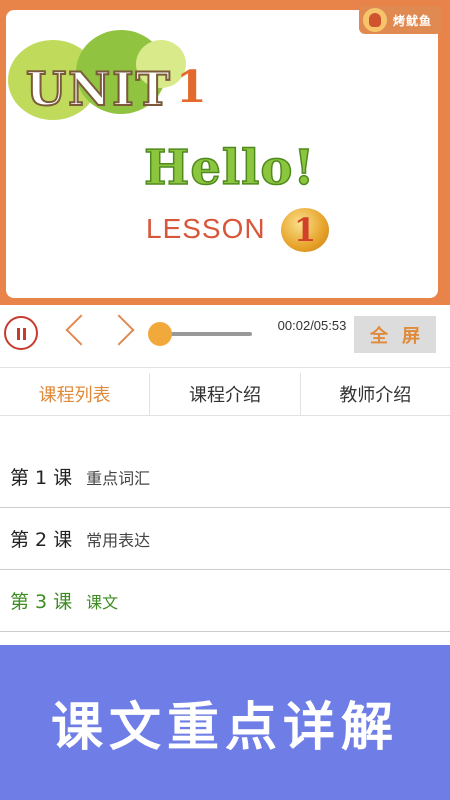  Describe the element at coordinates (118, 478) in the screenshot. I see `lesson-title: 重点词汇` at that location.